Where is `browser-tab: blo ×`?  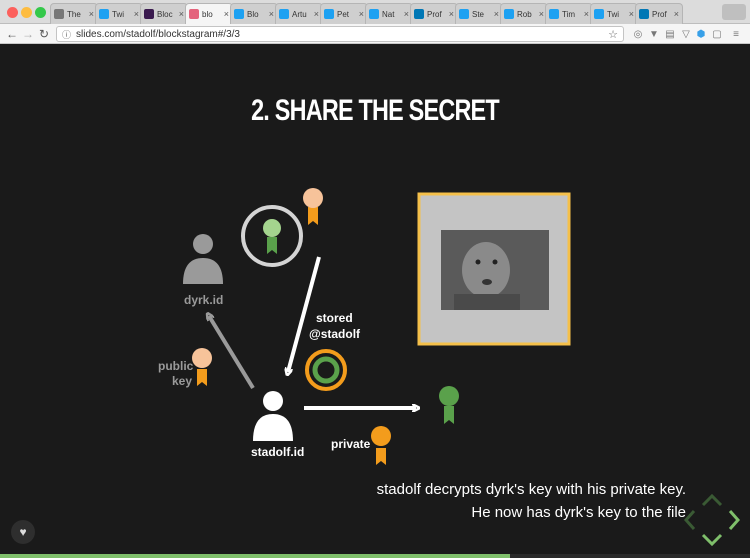
browser-tab: blo × is located at coordinates (209, 13).